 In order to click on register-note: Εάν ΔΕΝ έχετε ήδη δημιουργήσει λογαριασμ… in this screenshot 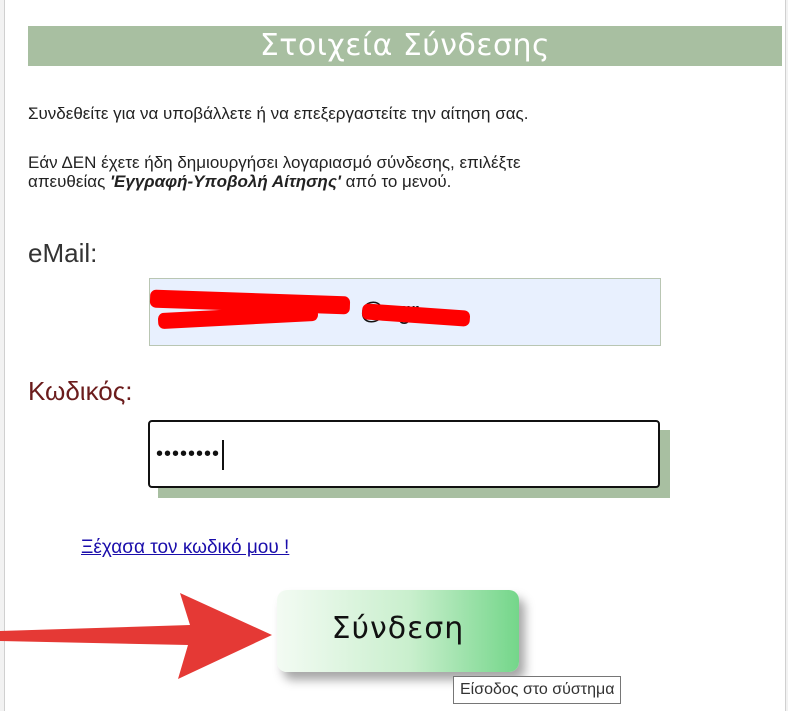, I will do `click(378, 172)`.